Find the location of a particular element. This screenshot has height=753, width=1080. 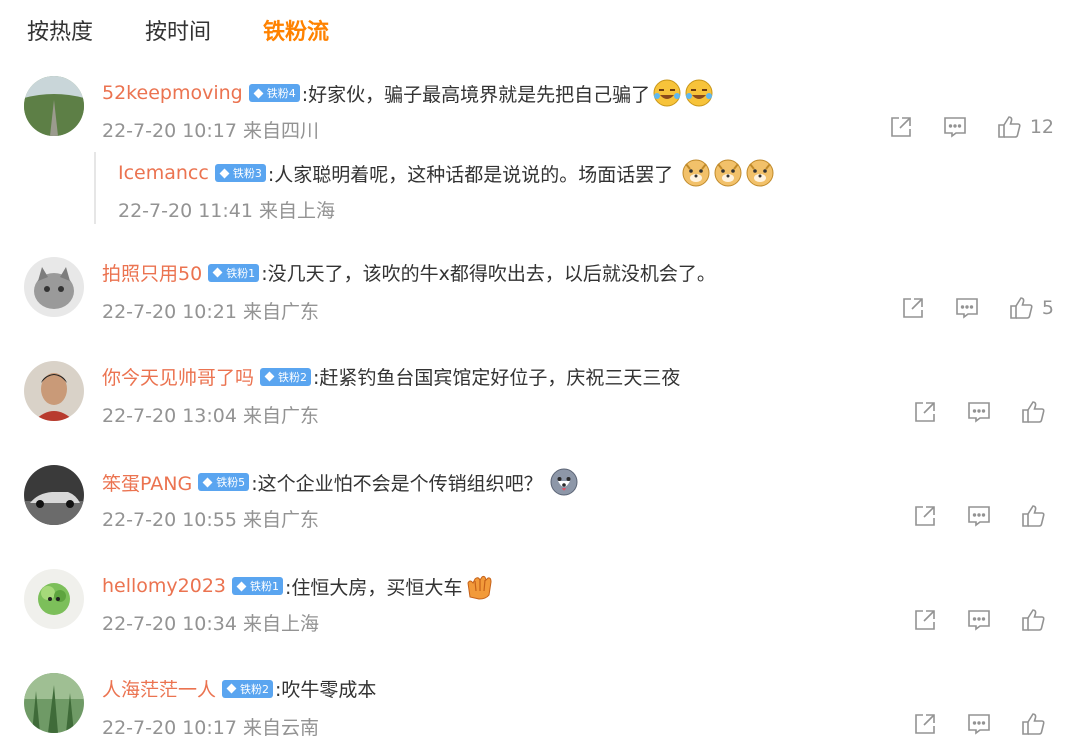

comment-item: 人海茫茫一人 铁粉2 :吹牛零成本 22-7-20 10:17 来自云南 is located at coordinates (539, 713).